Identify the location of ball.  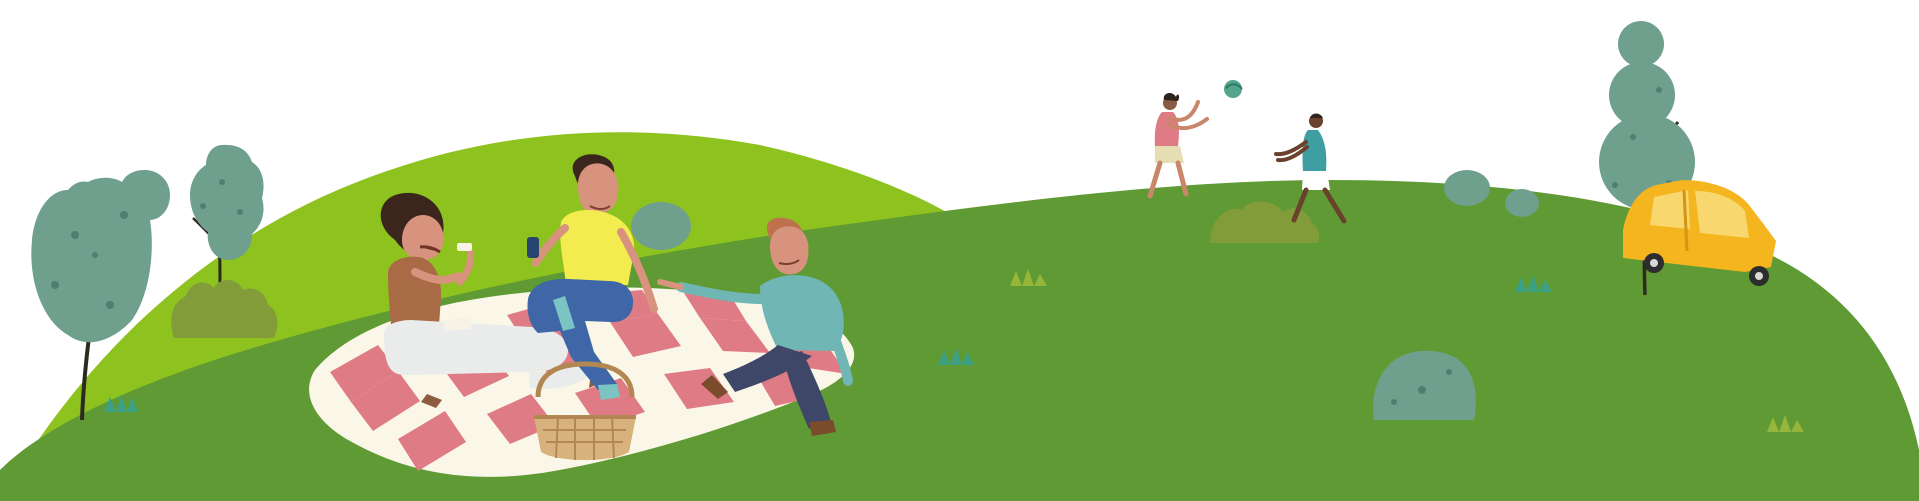
(1233, 89).